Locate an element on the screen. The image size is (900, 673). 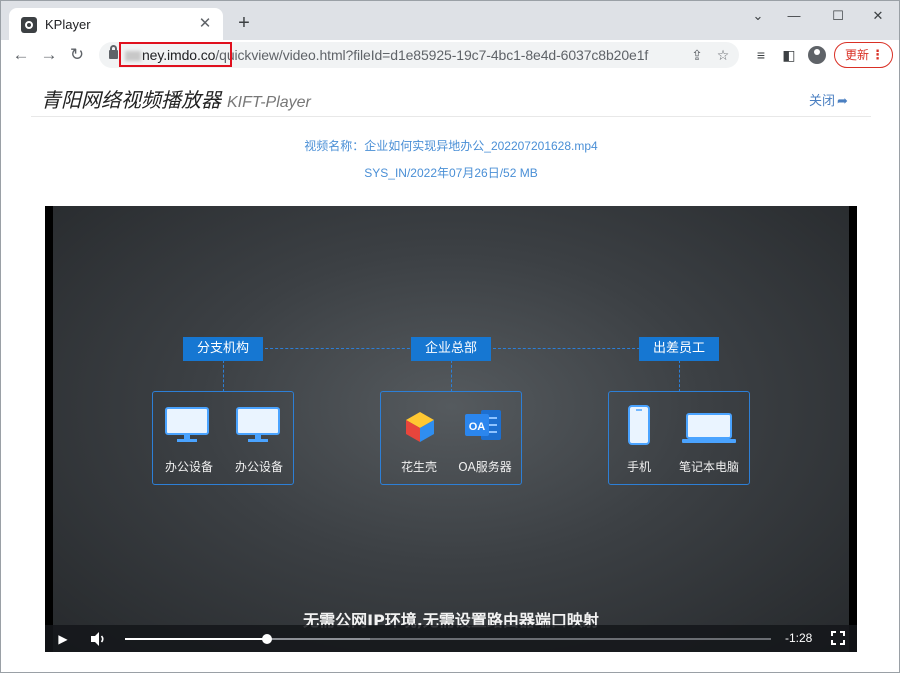
progress-thumb is located at coordinates (267, 639).